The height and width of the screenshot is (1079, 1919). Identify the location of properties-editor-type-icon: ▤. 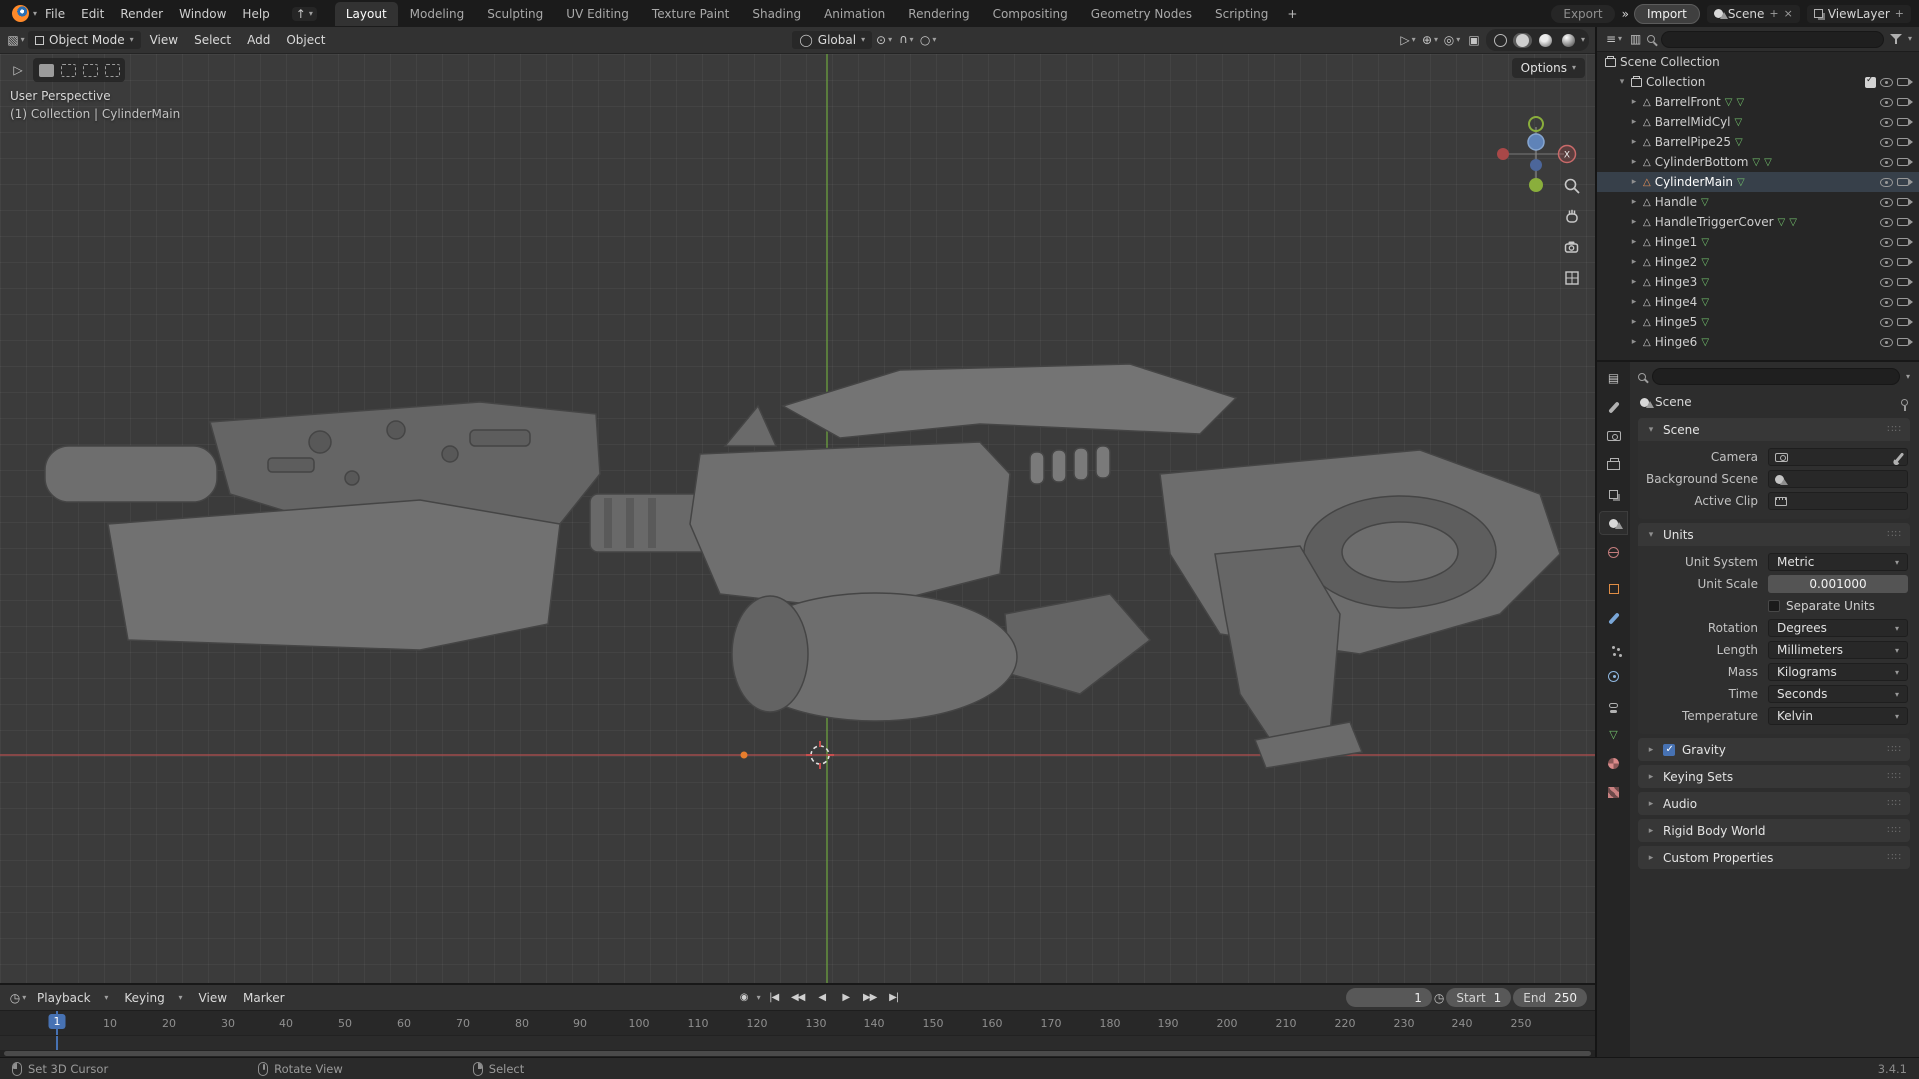
(1613, 378).